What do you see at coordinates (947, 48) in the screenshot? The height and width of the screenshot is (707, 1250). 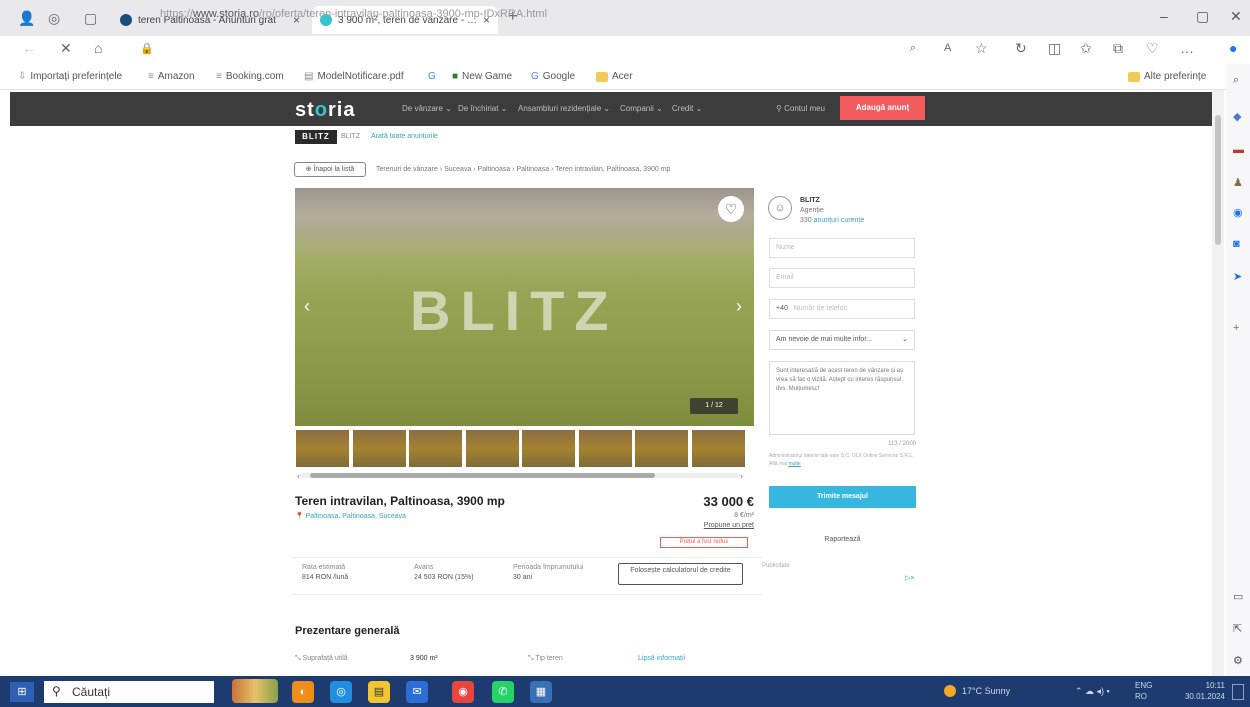 I see `read-aloud-icon: A` at bounding box center [947, 48].